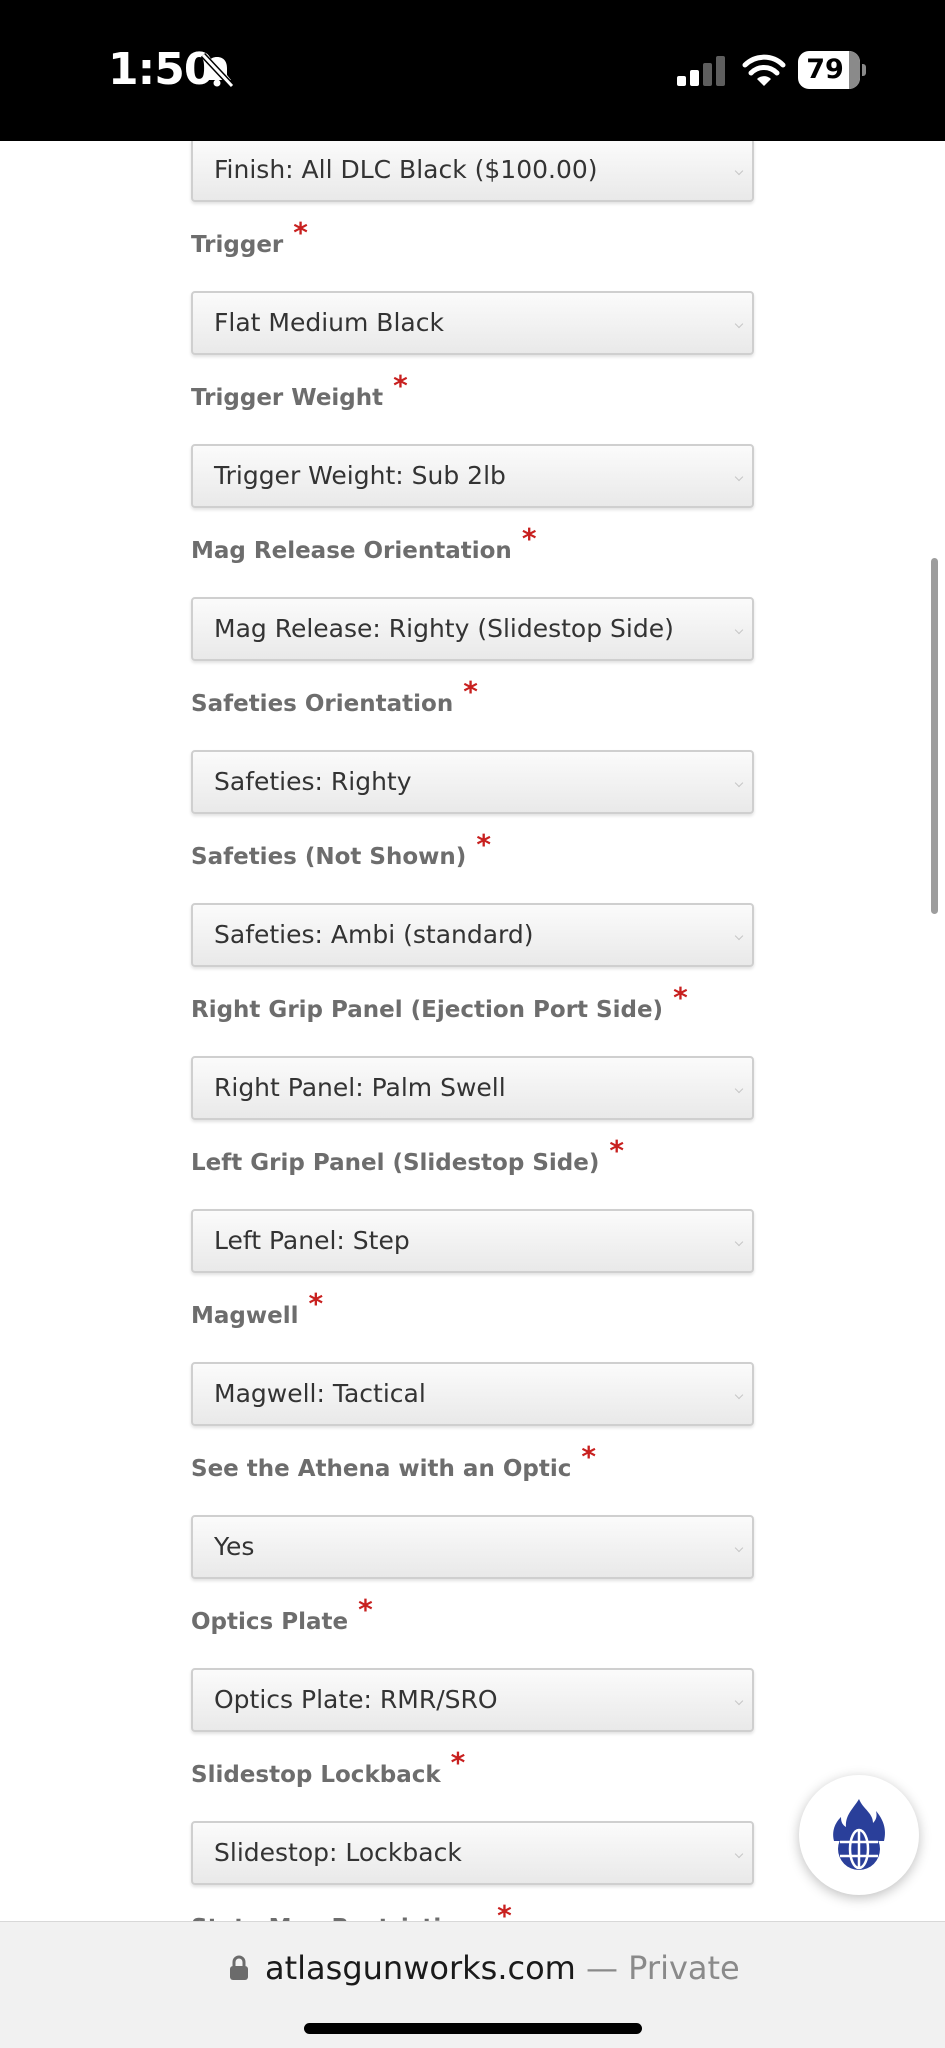 This screenshot has width=945, height=2048. What do you see at coordinates (374, 934) in the screenshot?
I see `select-value: Safeties: Ambi (standard)` at bounding box center [374, 934].